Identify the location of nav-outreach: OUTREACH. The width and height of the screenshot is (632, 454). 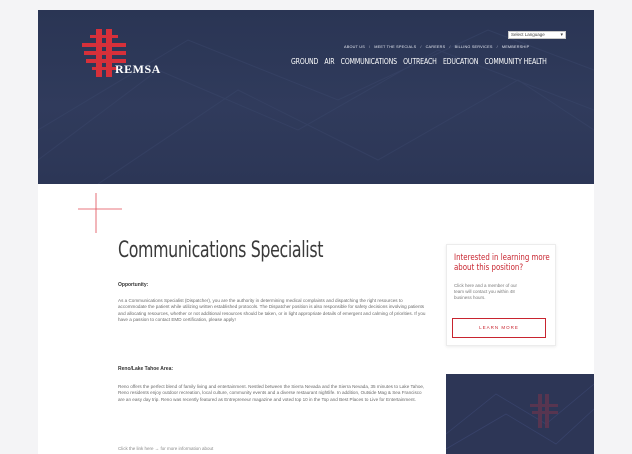
(420, 61).